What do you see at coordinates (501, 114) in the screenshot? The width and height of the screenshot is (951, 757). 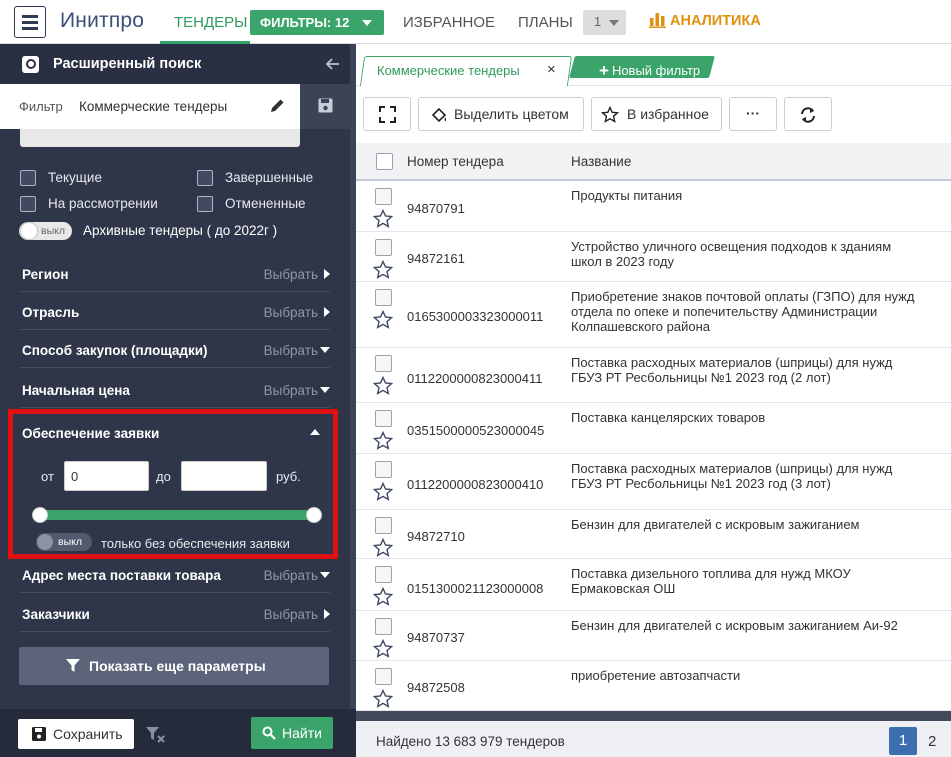 I see `highlight-color-button: Выделить цветом` at bounding box center [501, 114].